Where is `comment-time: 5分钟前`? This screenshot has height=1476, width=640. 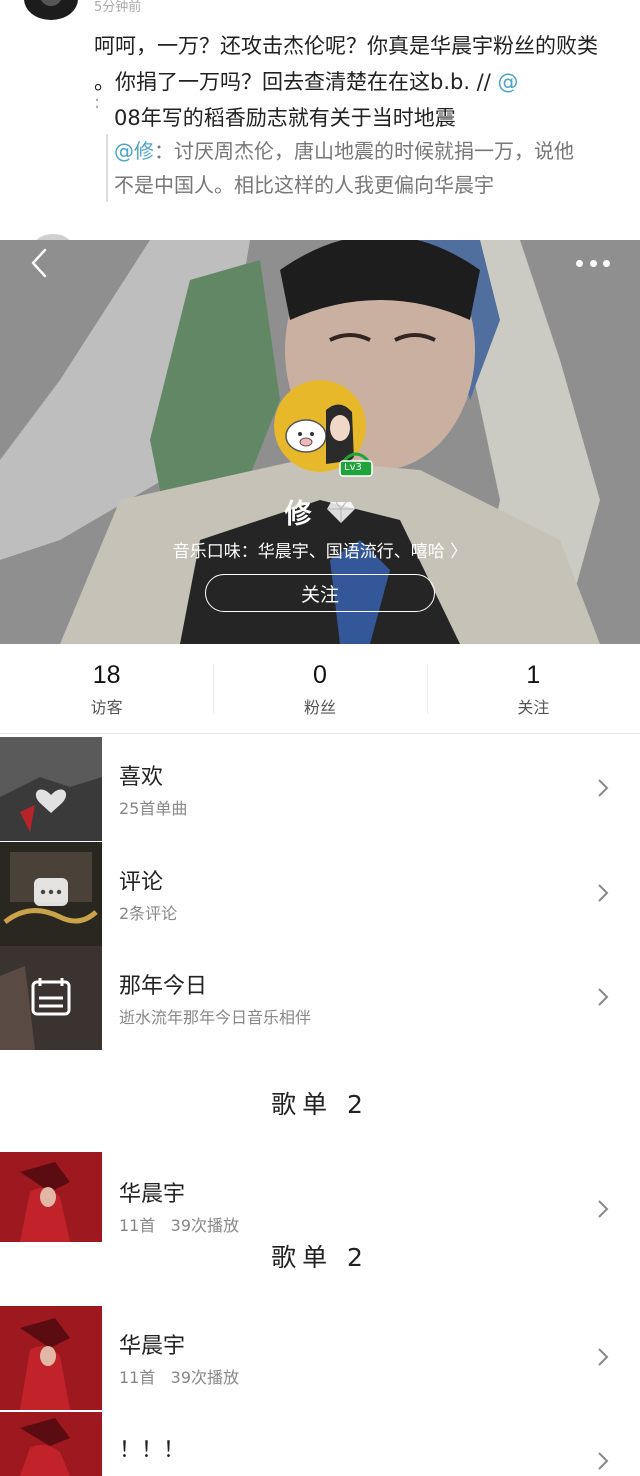 comment-time: 5分钟前 is located at coordinates (118, 7).